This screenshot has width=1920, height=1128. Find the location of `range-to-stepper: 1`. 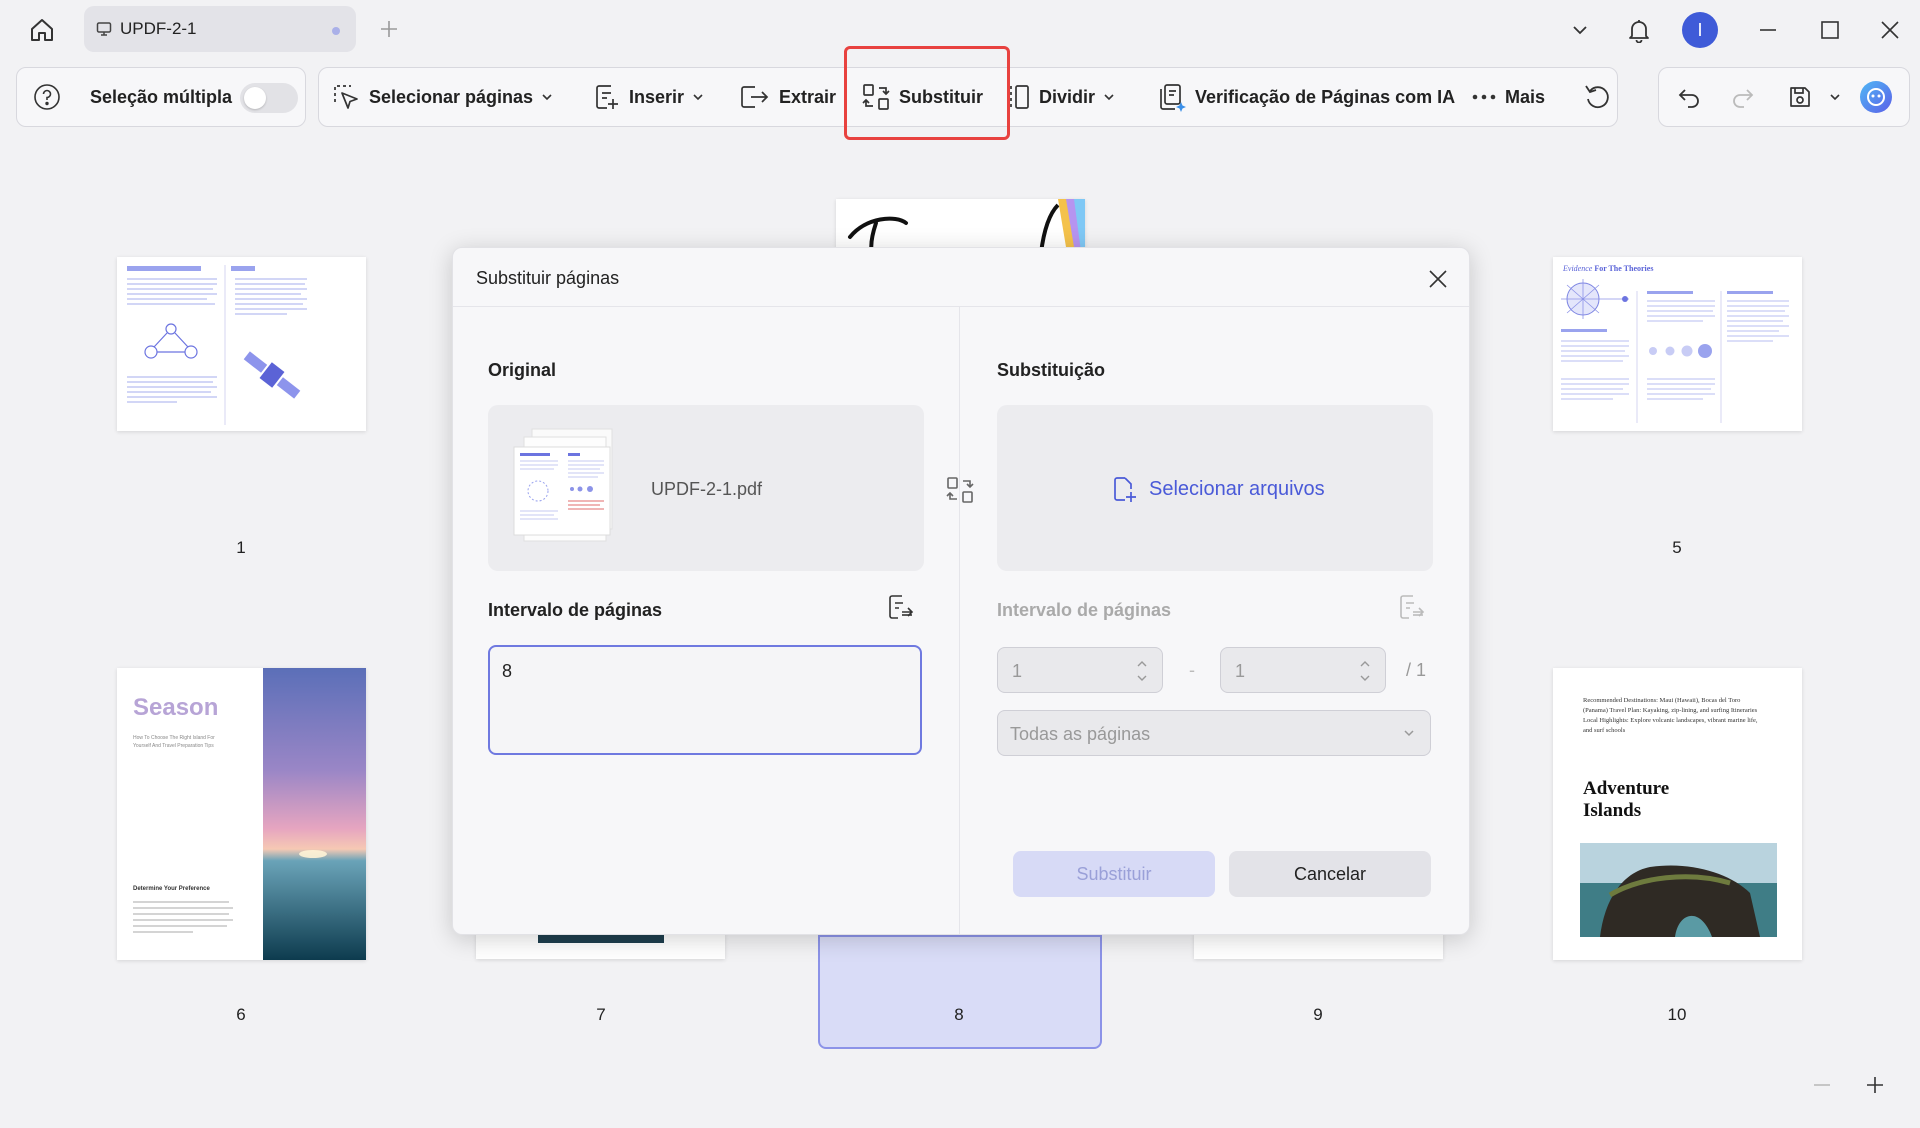

range-to-stepper: 1 is located at coordinates (1303, 670).